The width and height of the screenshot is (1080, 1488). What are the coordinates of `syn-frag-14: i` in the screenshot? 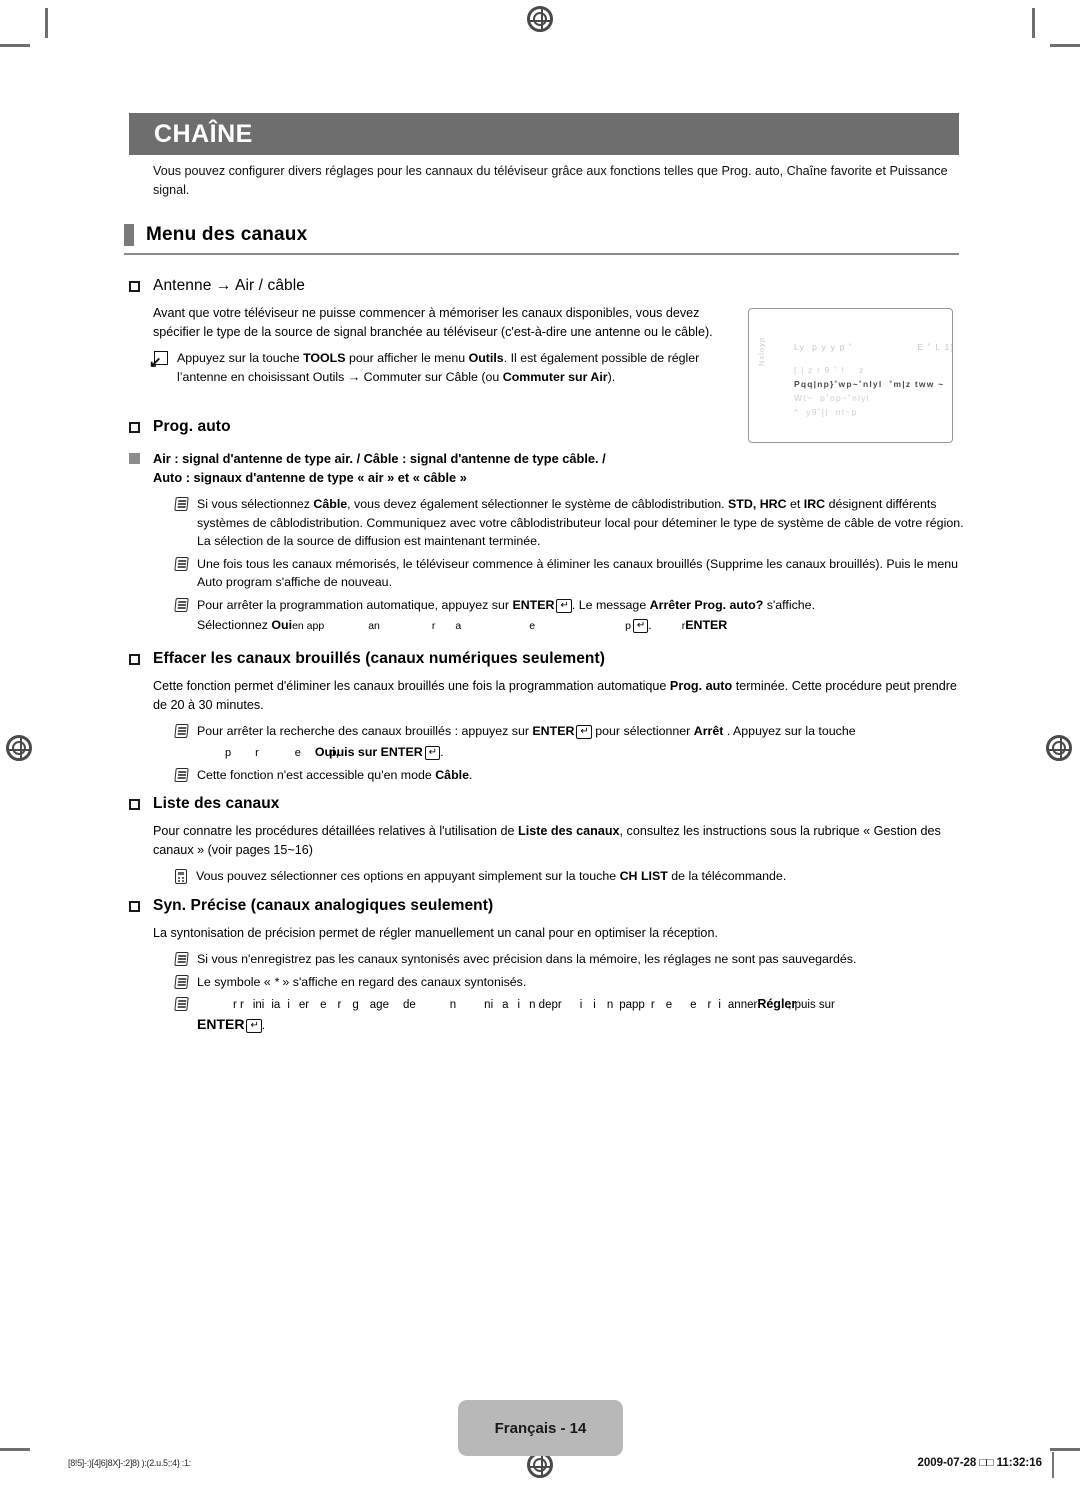 It's located at (519, 1005).